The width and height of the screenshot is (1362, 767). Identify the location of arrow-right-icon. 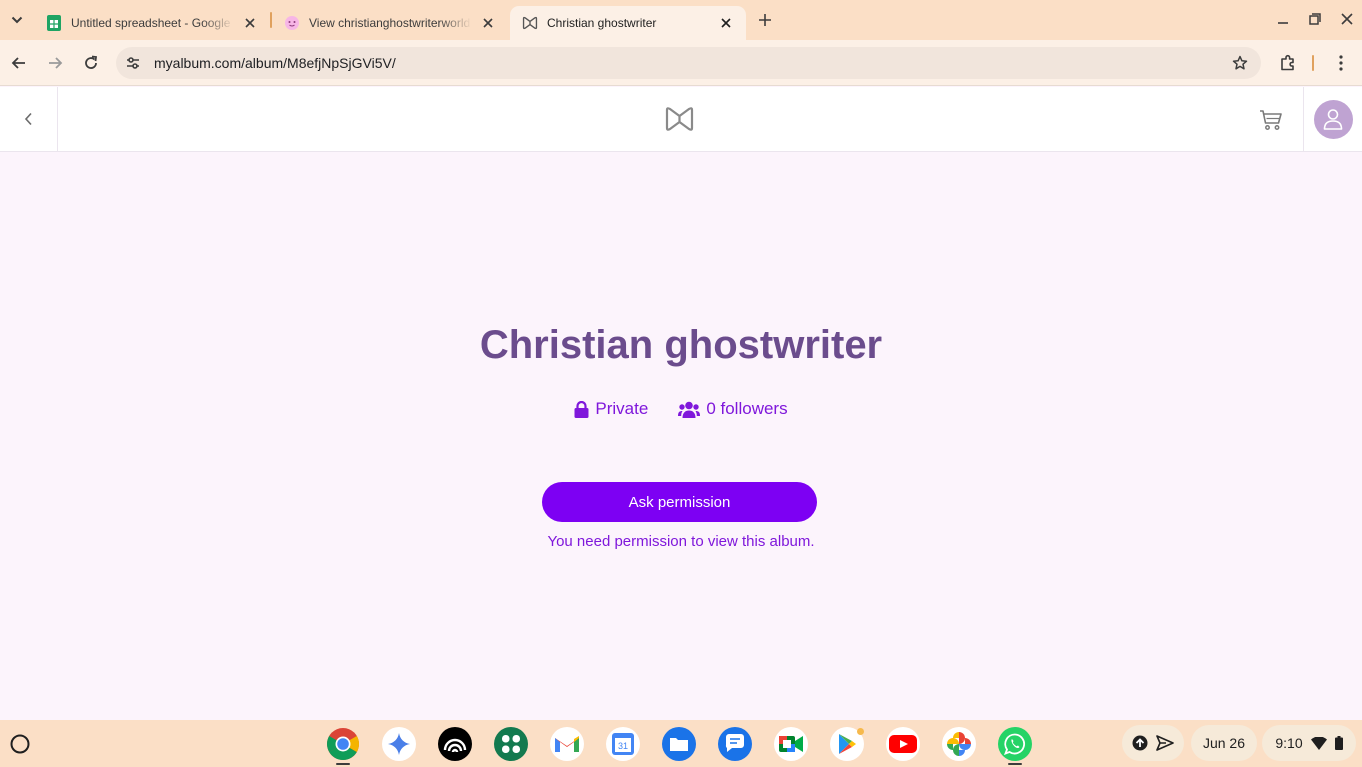
(56, 63).